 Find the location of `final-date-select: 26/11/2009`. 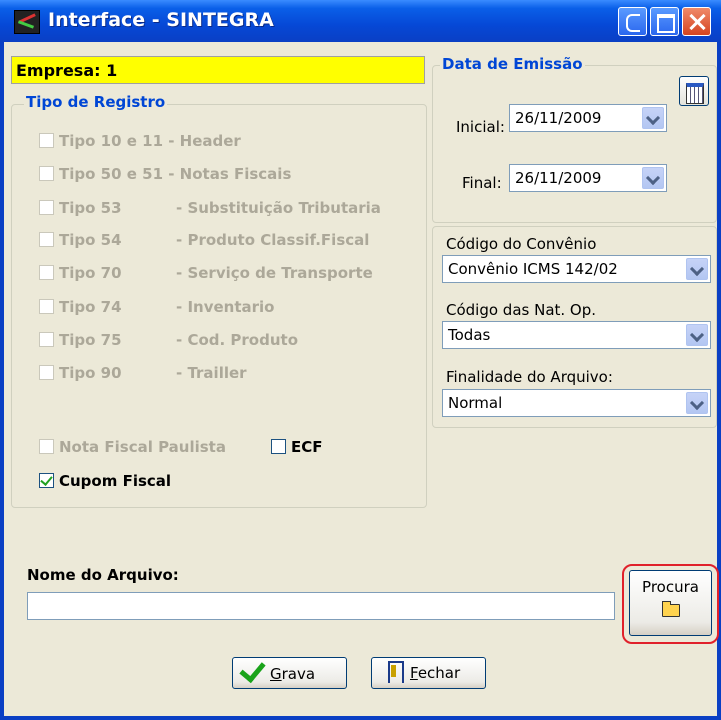

final-date-select: 26/11/2009 is located at coordinates (588, 178).